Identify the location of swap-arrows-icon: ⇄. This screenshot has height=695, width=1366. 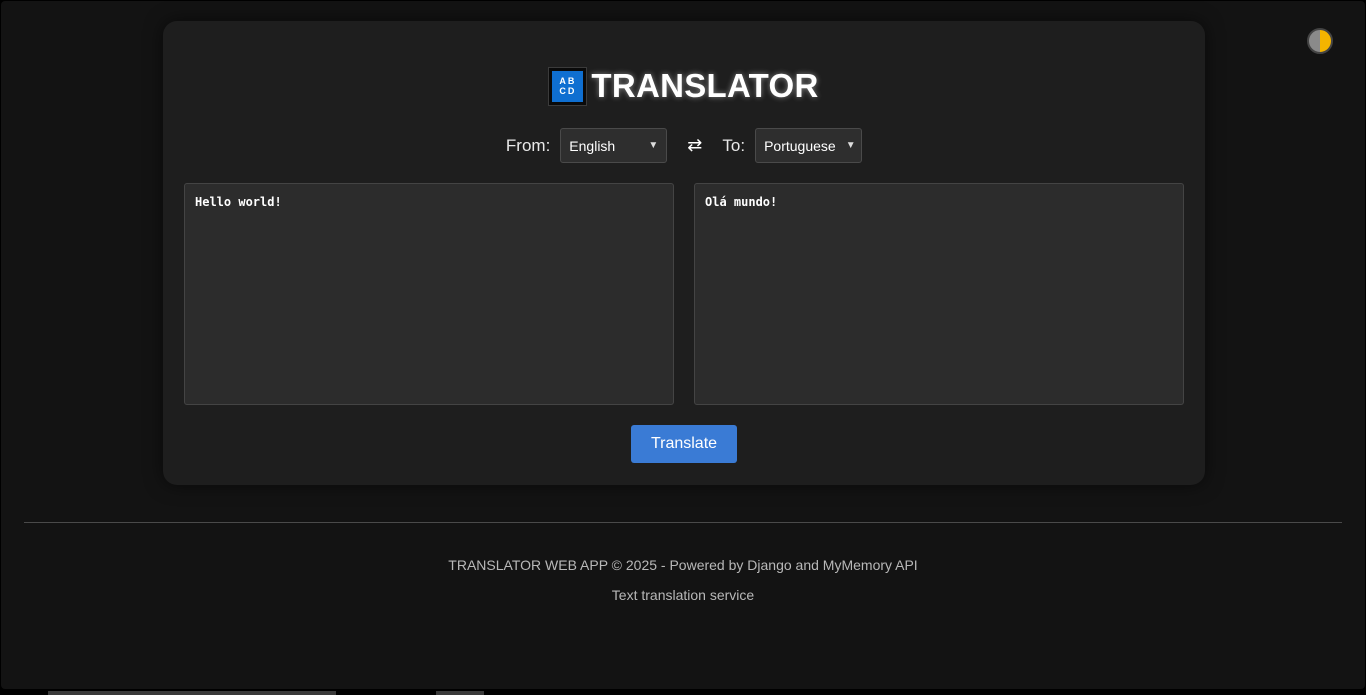
(694, 145).